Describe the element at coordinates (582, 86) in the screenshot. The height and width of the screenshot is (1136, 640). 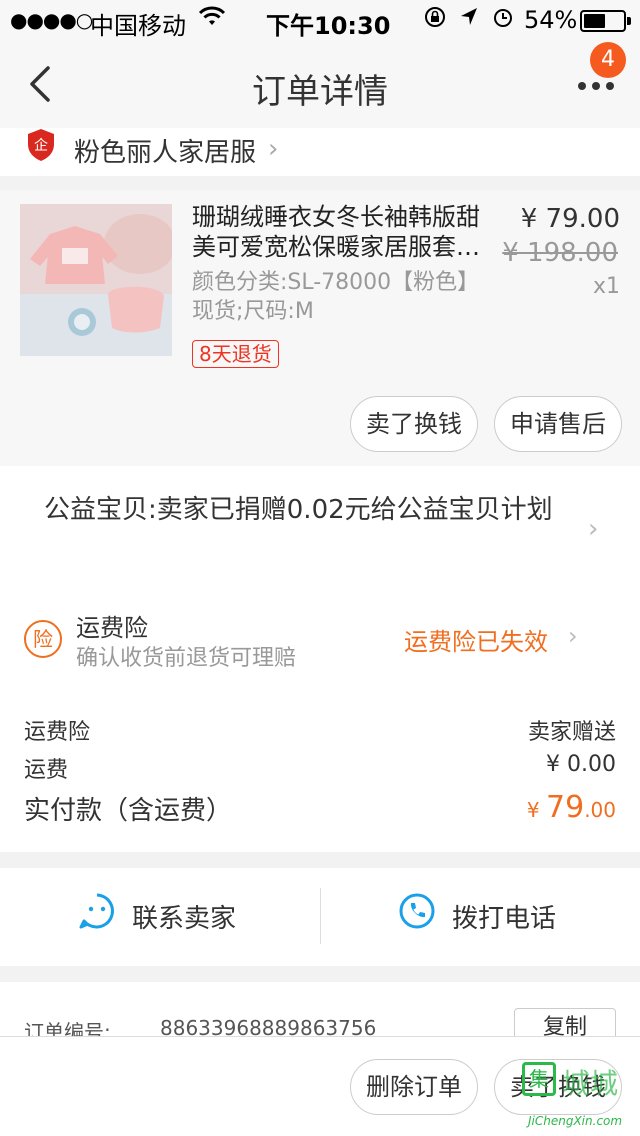
I see `more-dots-icon` at that location.